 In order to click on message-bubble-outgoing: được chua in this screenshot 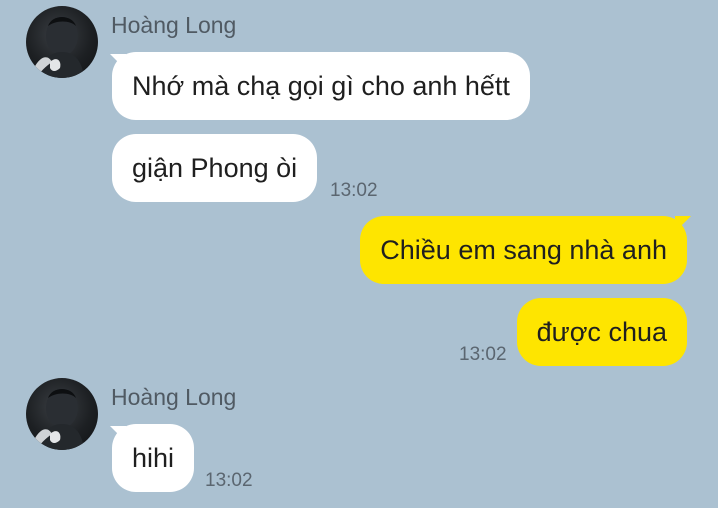, I will do `click(601, 332)`.